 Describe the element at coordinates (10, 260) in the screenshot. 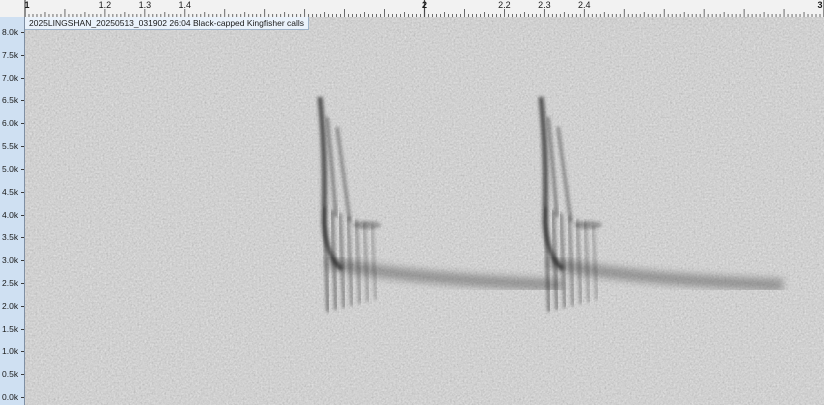

I see `frequency-tick-label: 3.0k` at that location.